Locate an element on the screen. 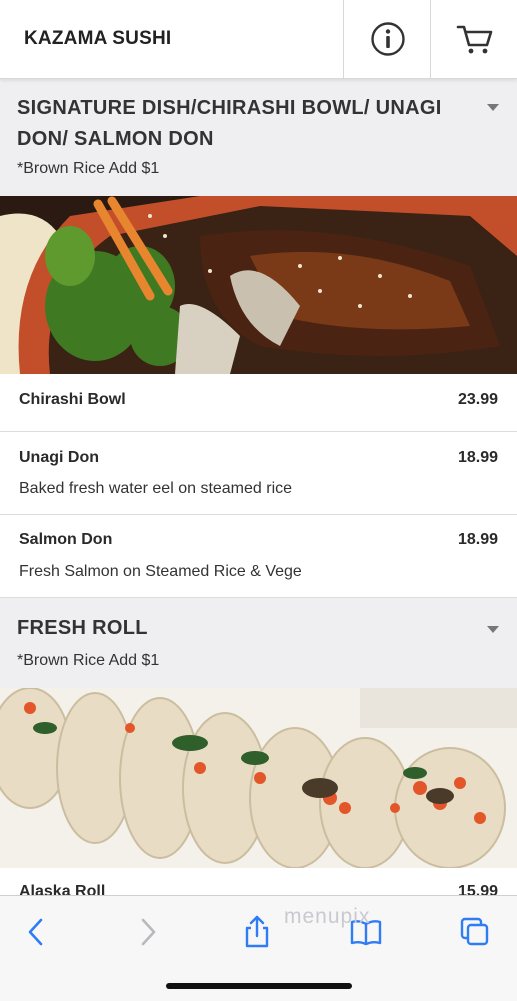  item-name: Chirashi Bowl is located at coordinates (72, 399).